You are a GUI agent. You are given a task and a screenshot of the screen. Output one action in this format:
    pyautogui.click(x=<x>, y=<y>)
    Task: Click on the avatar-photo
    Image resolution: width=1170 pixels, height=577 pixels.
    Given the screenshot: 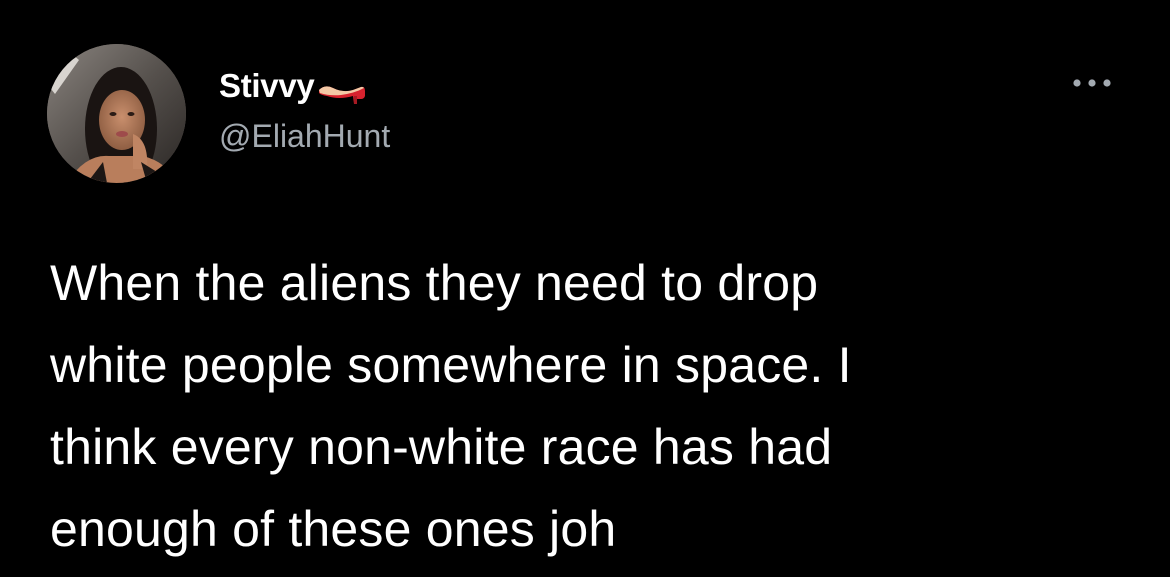 What is the action you would take?
    pyautogui.click(x=116, y=113)
    